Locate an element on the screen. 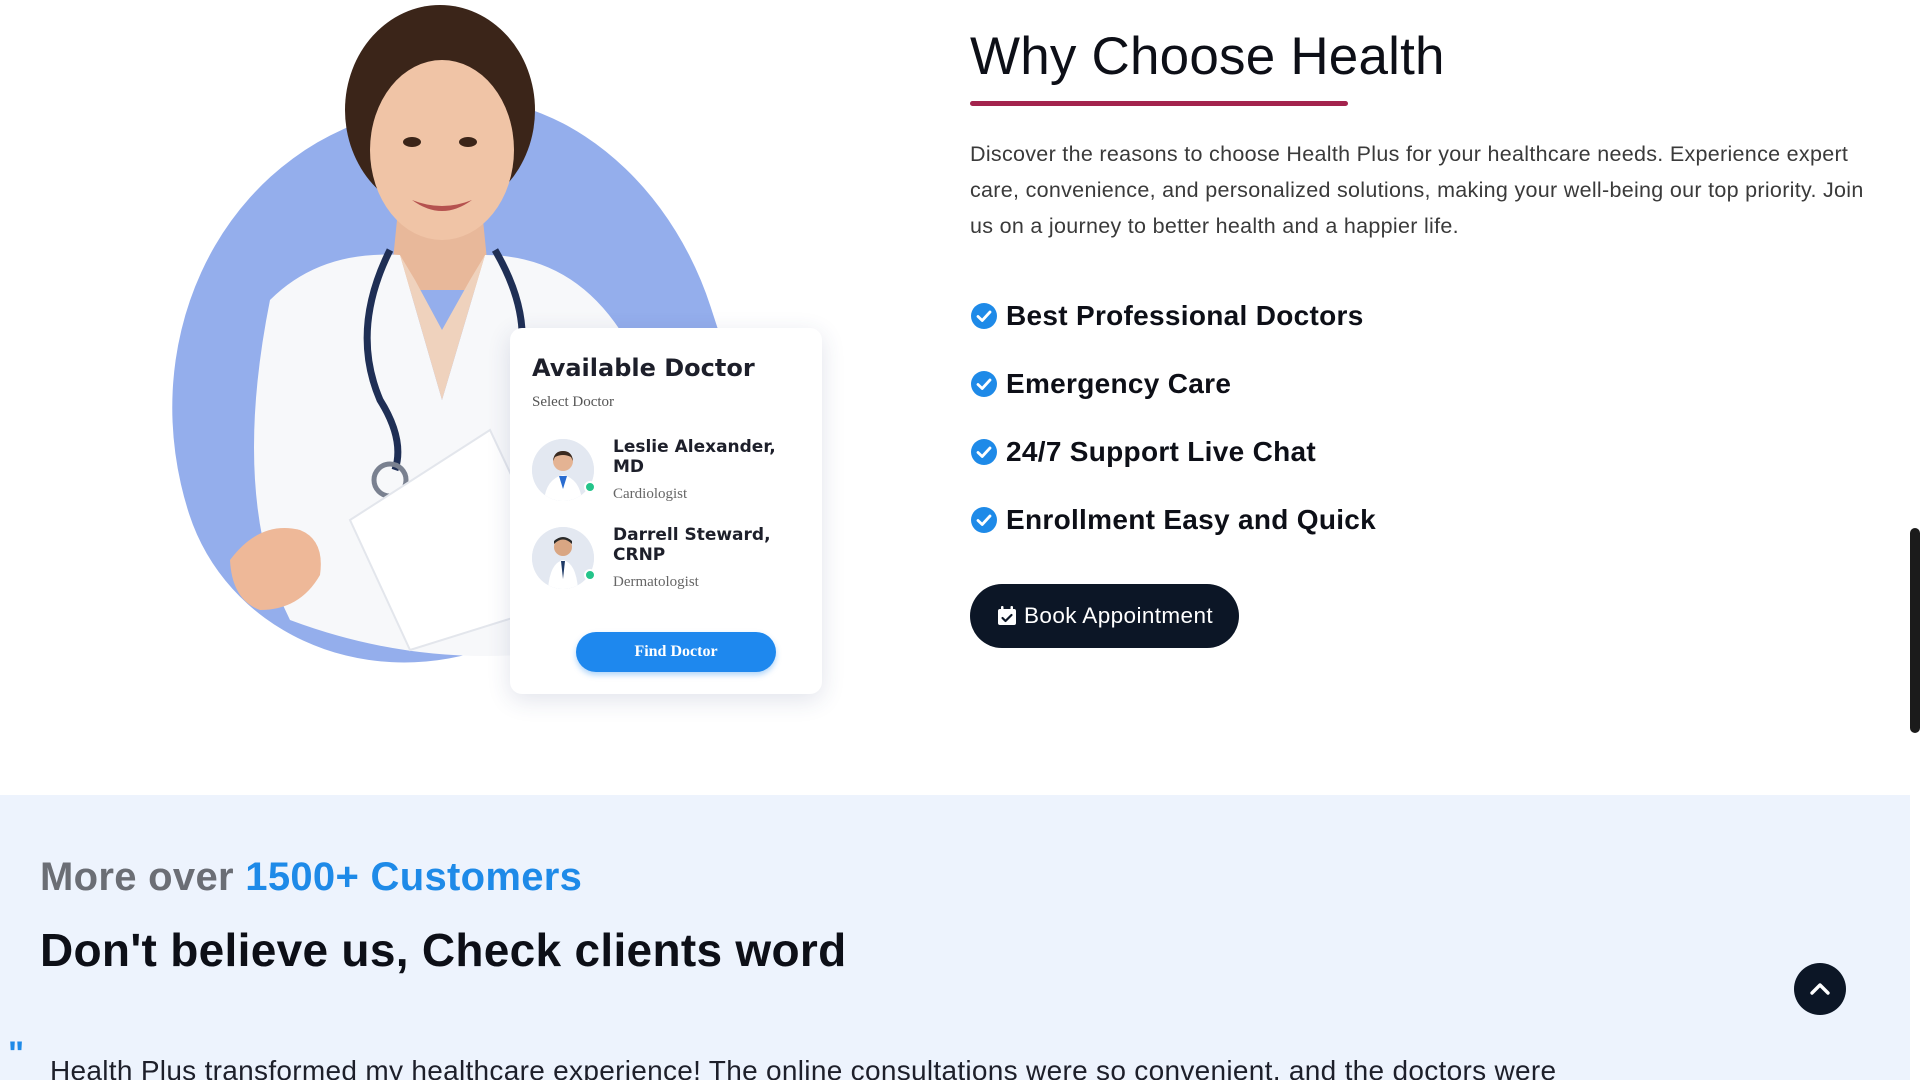 This screenshot has width=1920, height=1080. calendar-check-icon is located at coordinates (1007, 615).